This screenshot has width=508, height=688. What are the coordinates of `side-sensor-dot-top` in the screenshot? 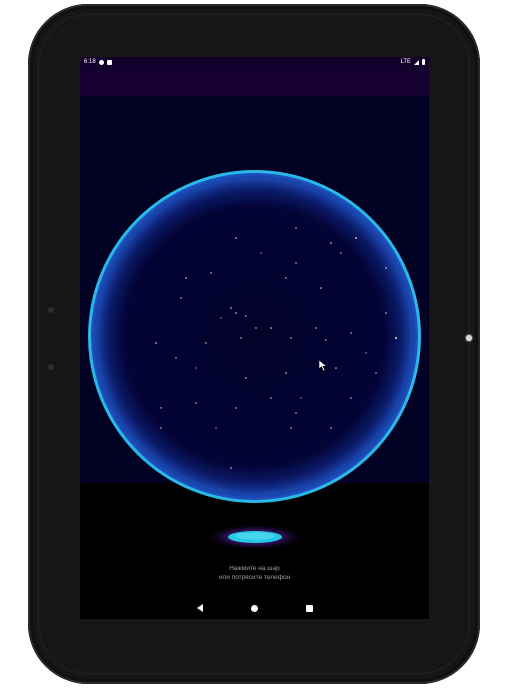 It's located at (51, 310).